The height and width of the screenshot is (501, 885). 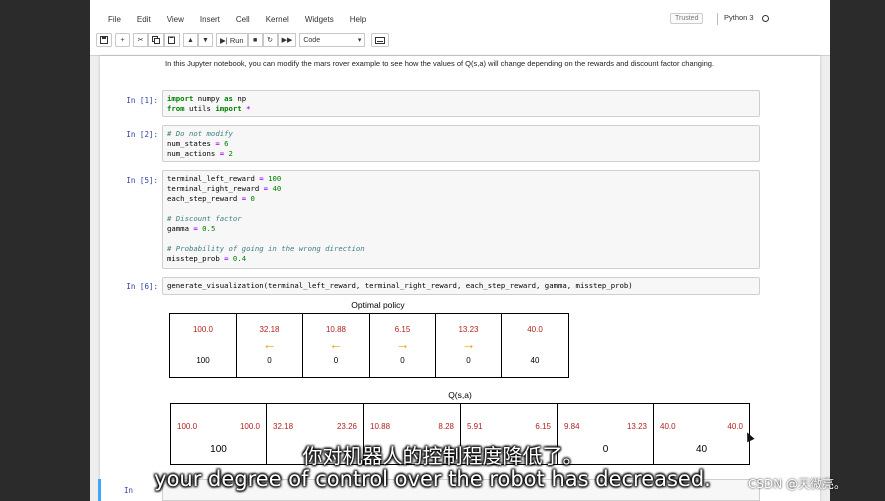 What do you see at coordinates (243, 20) in the screenshot?
I see `menu-cell: Cell` at bounding box center [243, 20].